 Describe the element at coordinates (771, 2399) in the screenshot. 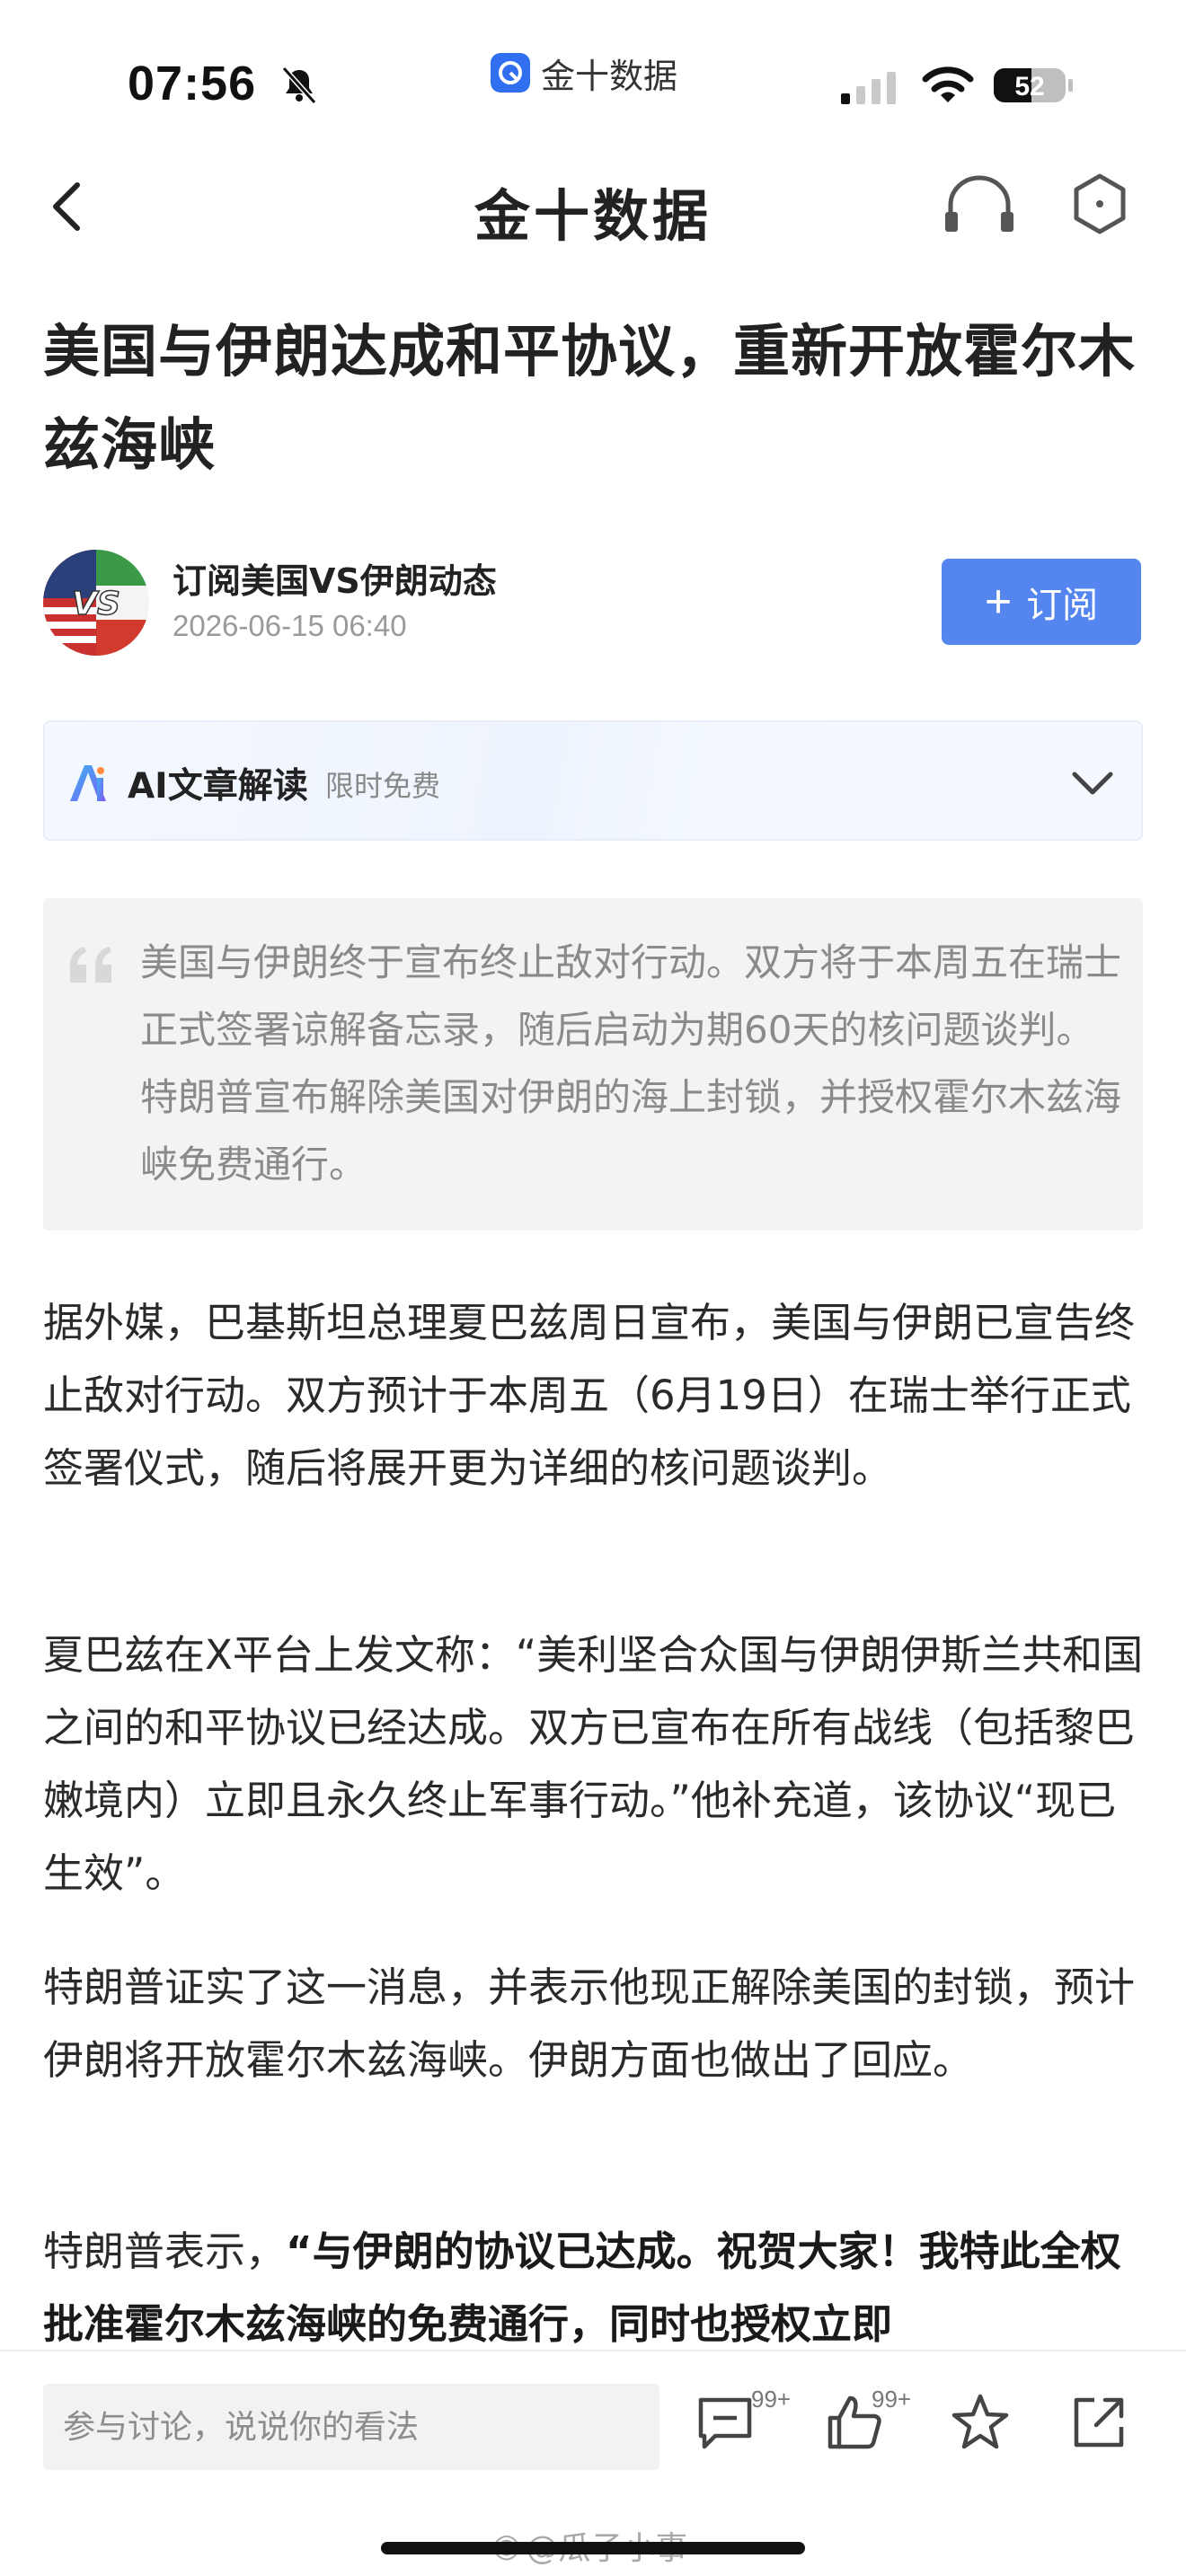

I see `comment-count: 99+` at that location.